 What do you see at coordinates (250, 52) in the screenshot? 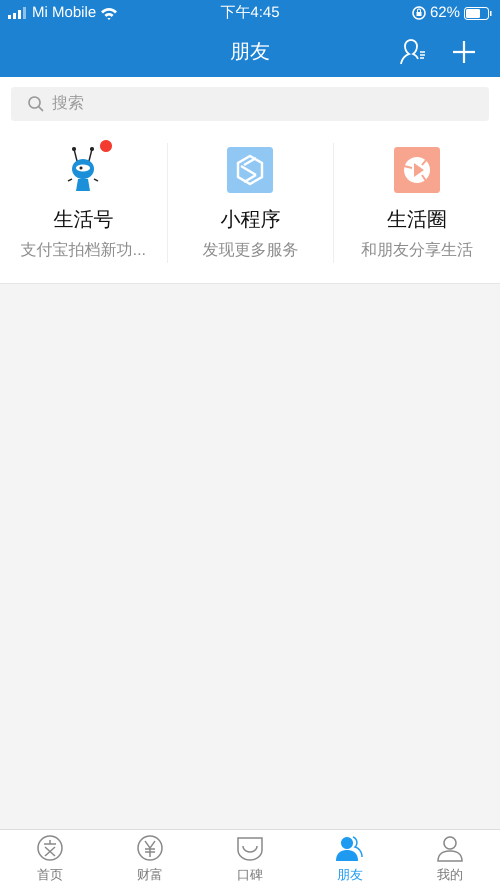
I see `page-title: 朋友` at bounding box center [250, 52].